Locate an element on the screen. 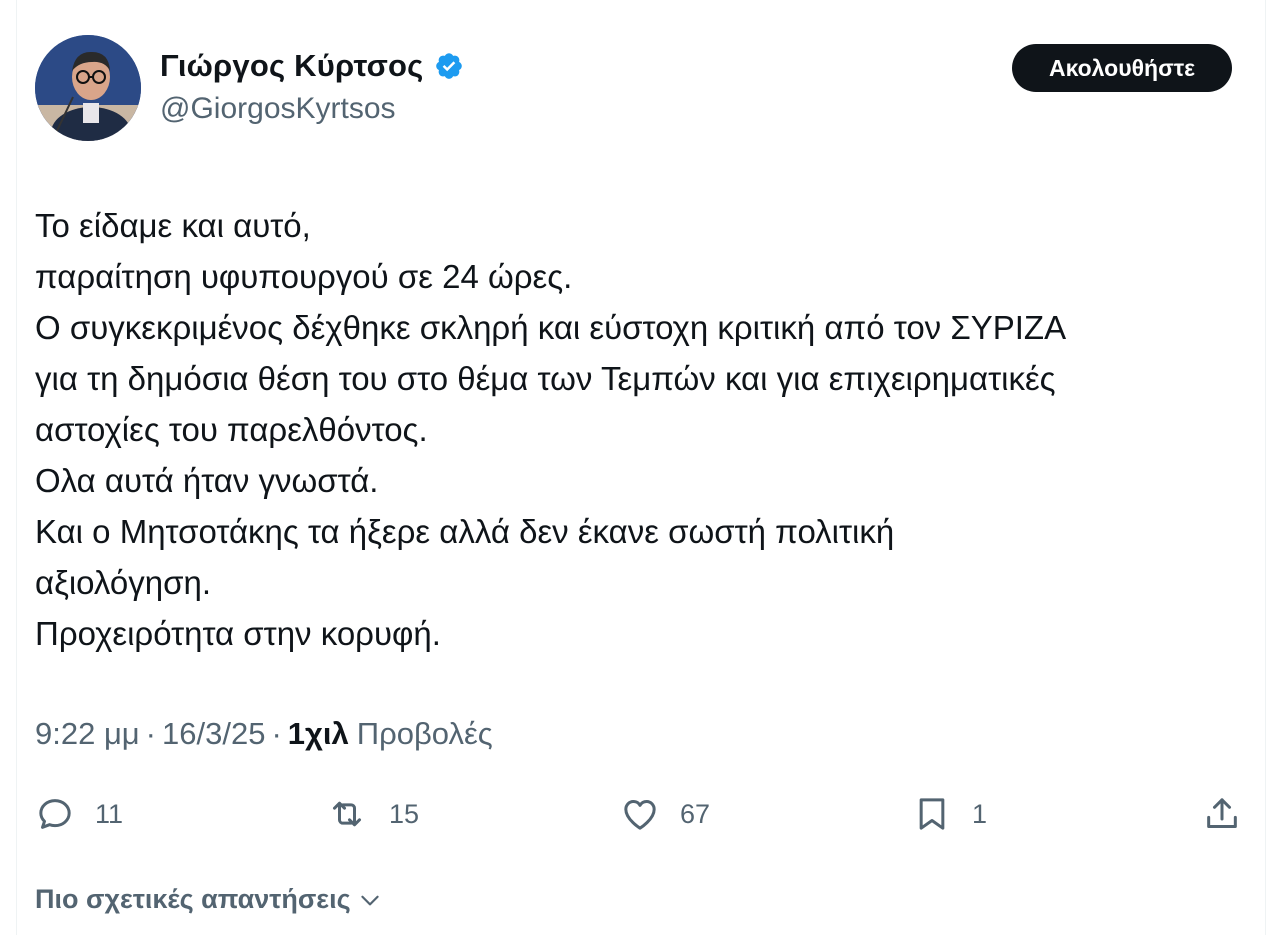 The image size is (1276, 935). heart-icon is located at coordinates (640, 815).